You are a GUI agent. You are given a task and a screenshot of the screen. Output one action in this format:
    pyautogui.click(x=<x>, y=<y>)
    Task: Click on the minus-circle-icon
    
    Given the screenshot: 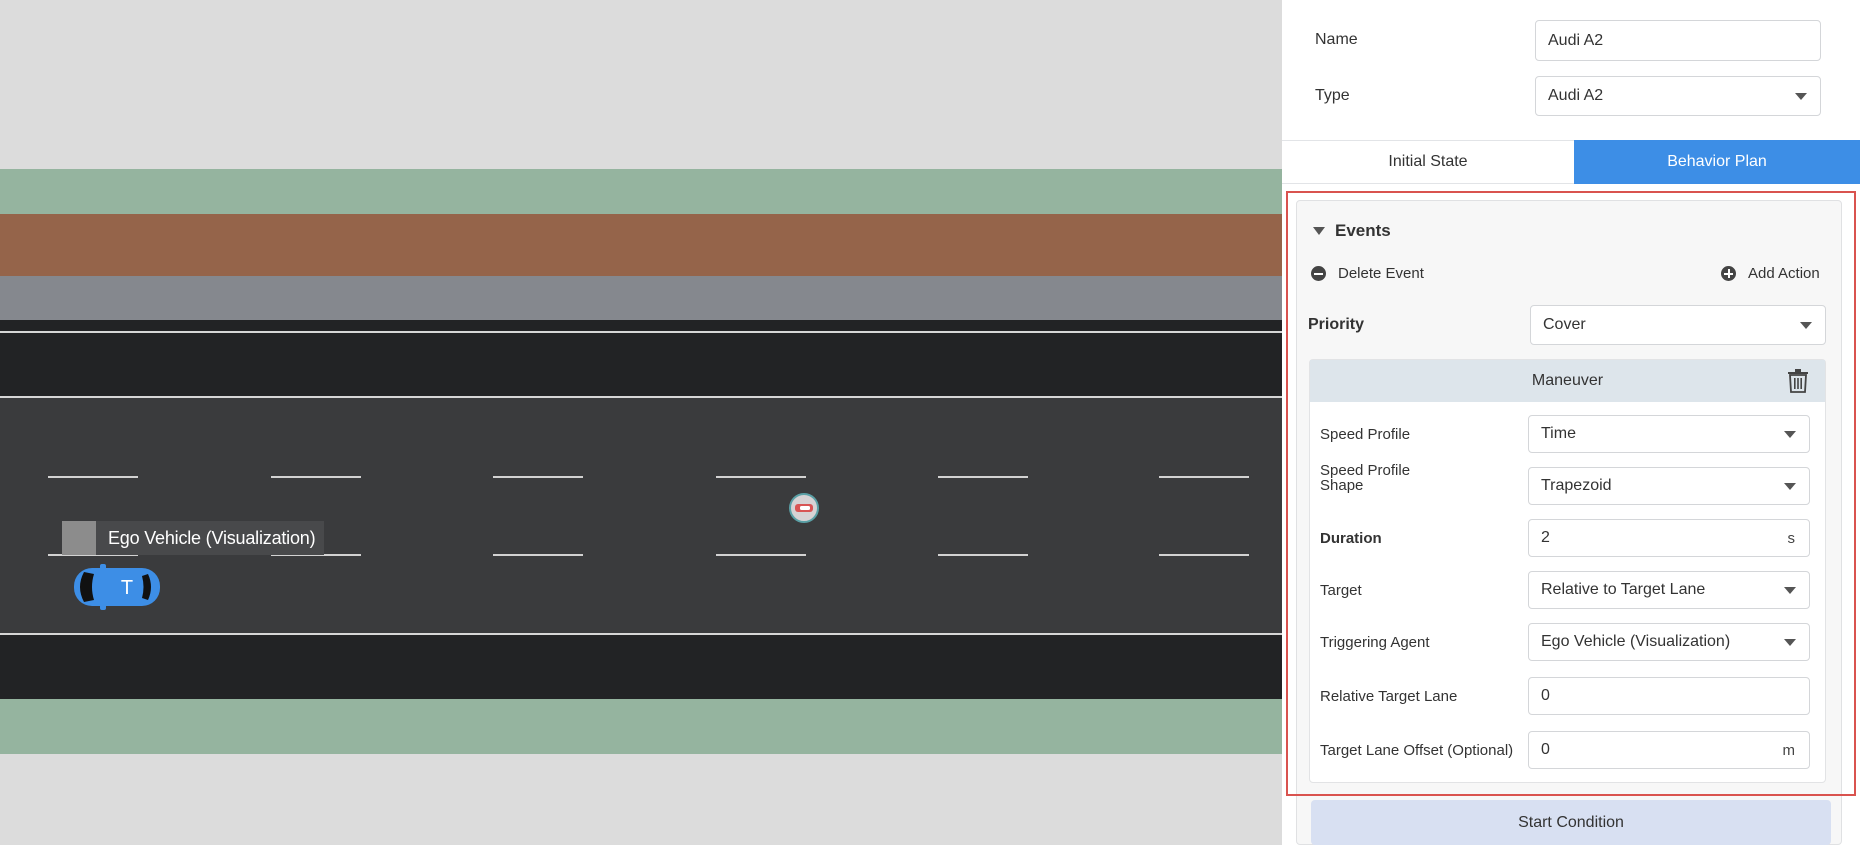 What is the action you would take?
    pyautogui.click(x=1318, y=273)
    